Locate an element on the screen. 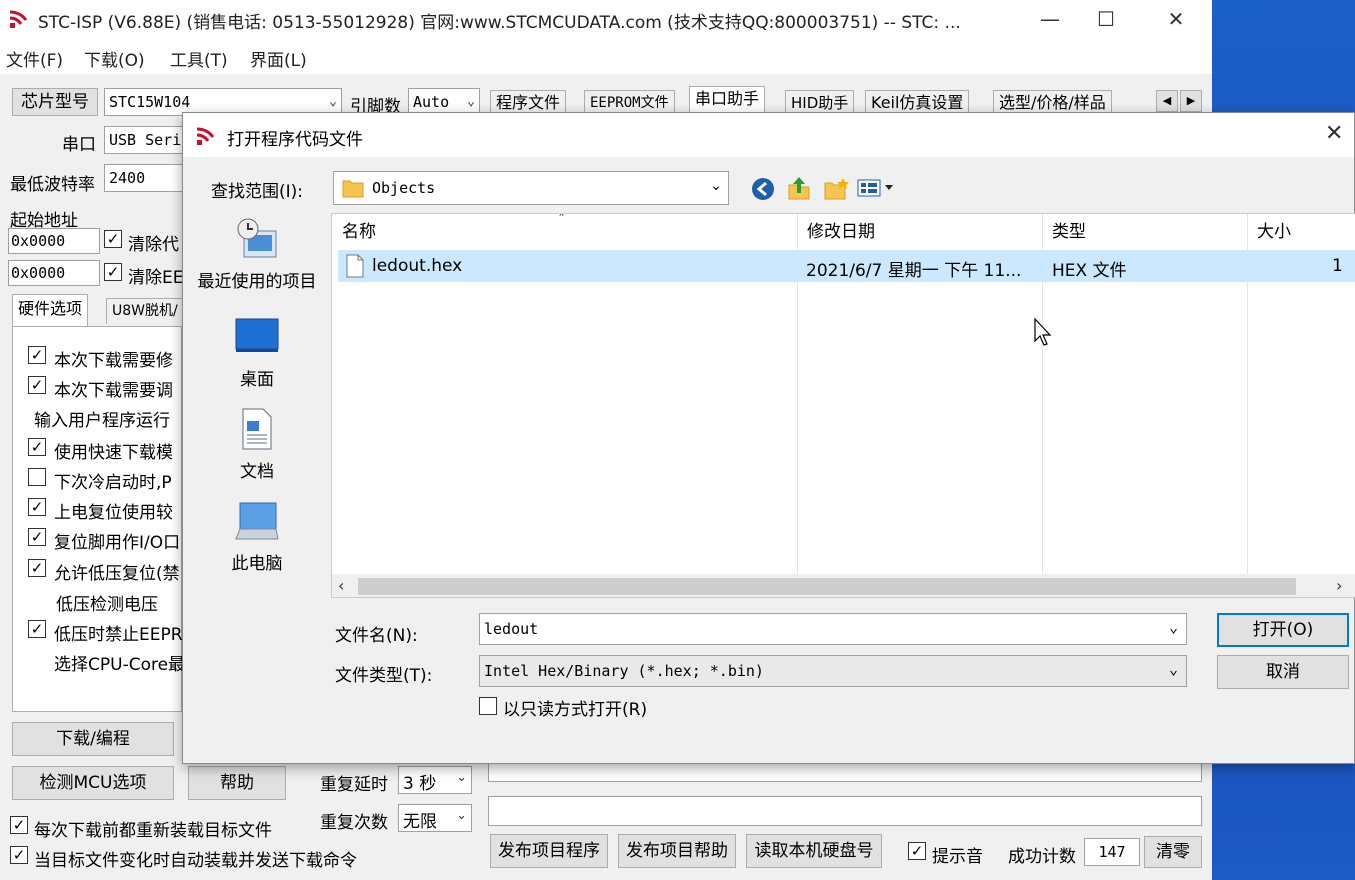 The height and width of the screenshot is (880, 1355). tab-scroll-left-button: ◀ is located at coordinates (1167, 101).